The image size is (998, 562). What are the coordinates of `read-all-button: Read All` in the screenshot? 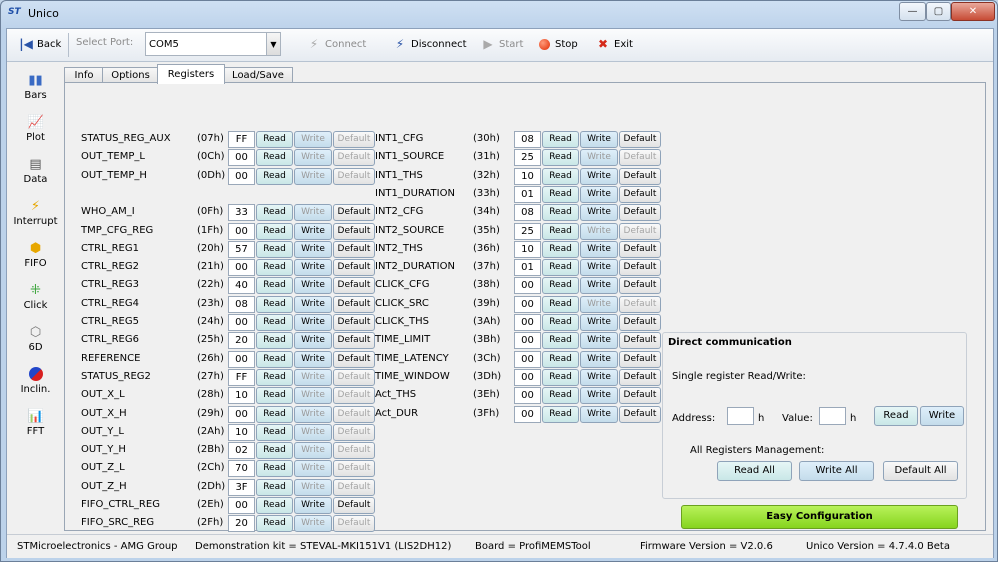 It's located at (754, 471).